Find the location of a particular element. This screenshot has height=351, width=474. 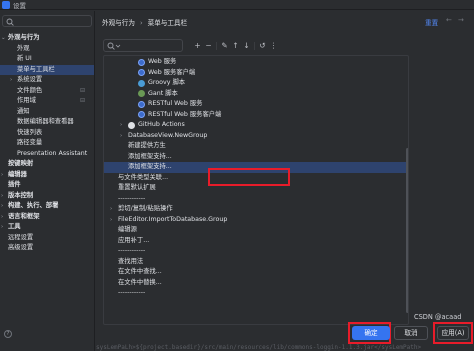

settings-category-item: 高级设置 is located at coordinates (47, 248).